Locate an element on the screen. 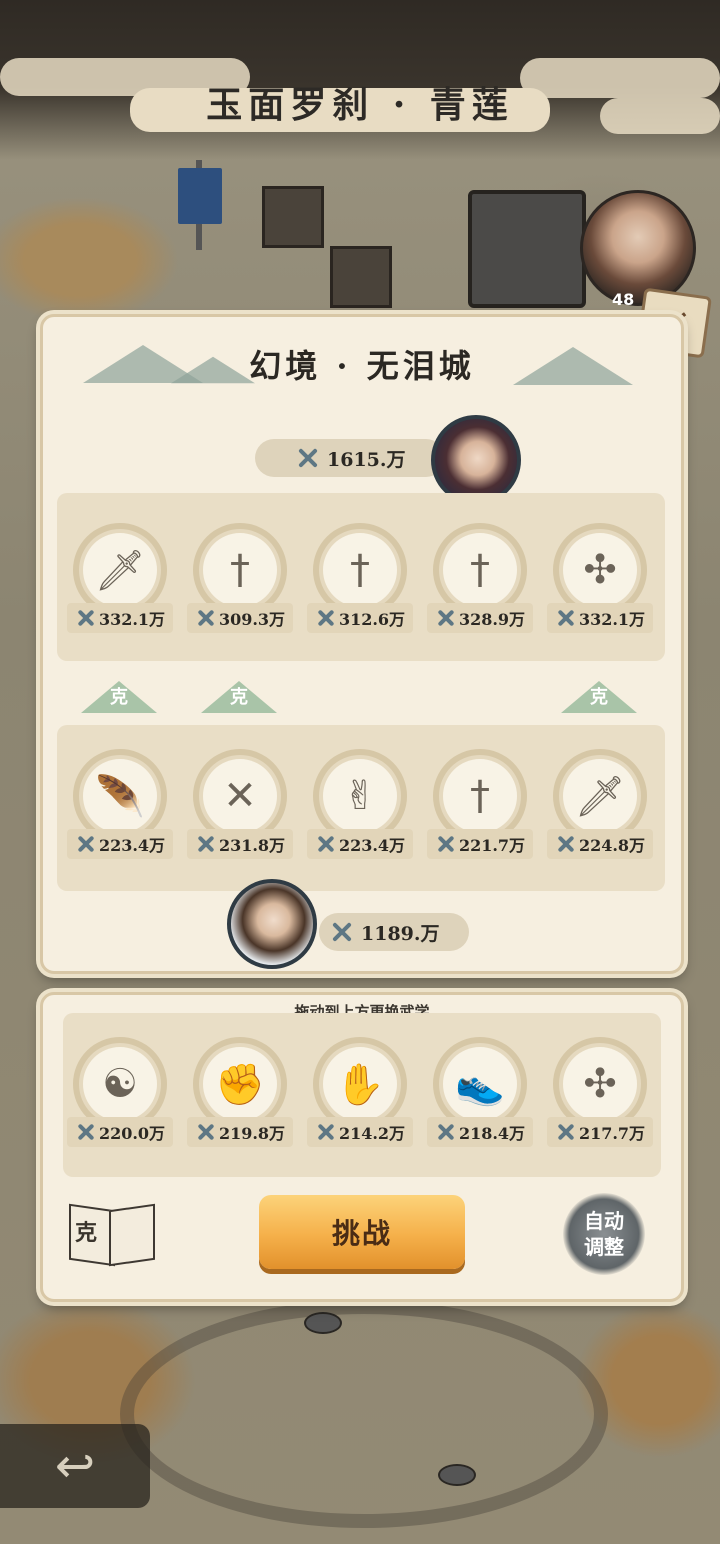 Image resolution: width=720 pixels, height=1544 pixels. player-skill-slot: ✕ 231.8万 is located at coordinates (240, 809).